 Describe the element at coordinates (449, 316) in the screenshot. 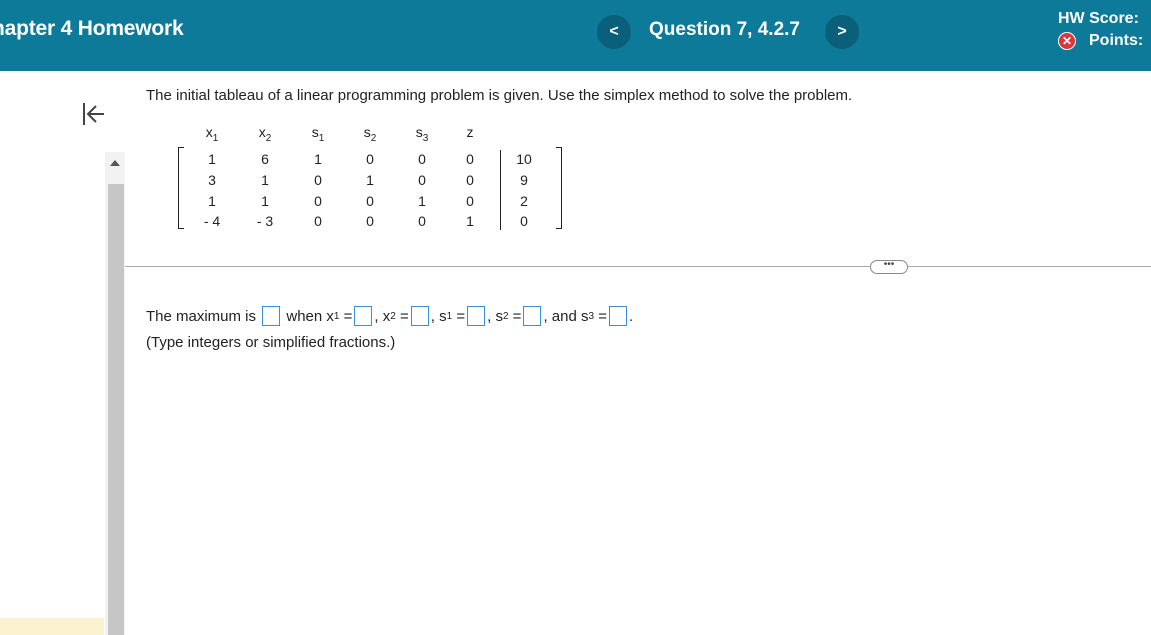

I see `sub-s1: 1` at that location.